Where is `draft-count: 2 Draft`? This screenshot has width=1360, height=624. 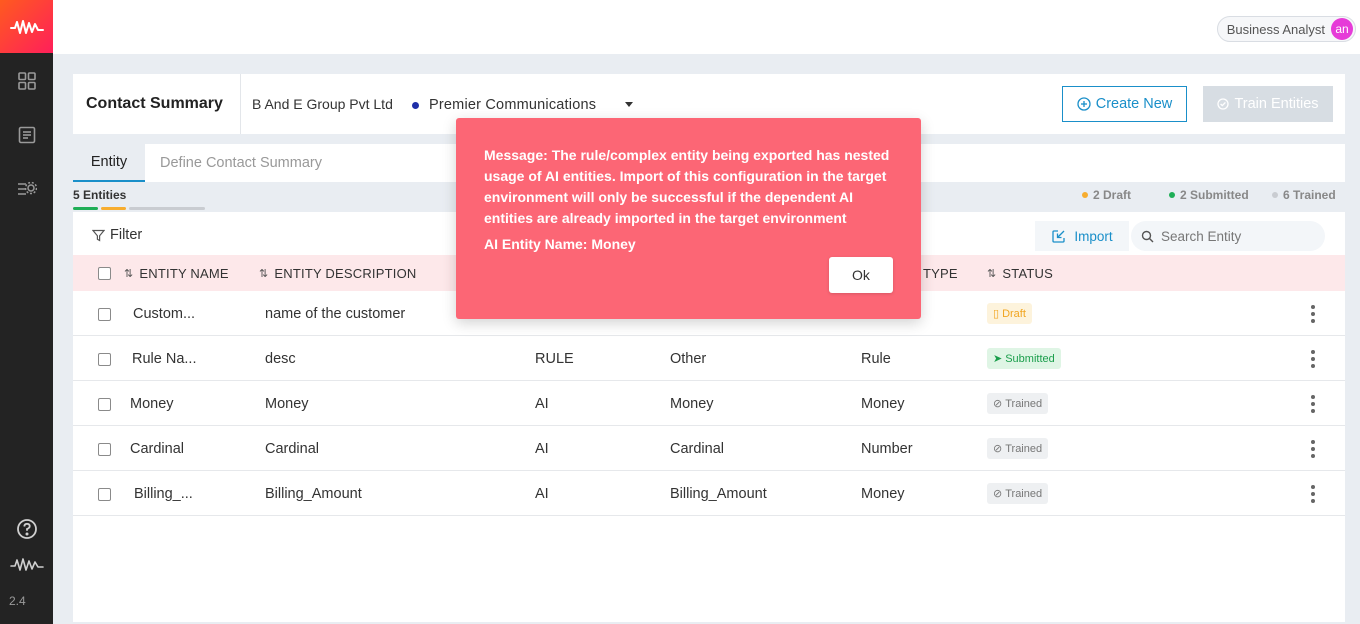 draft-count: 2 Draft is located at coordinates (1112, 195).